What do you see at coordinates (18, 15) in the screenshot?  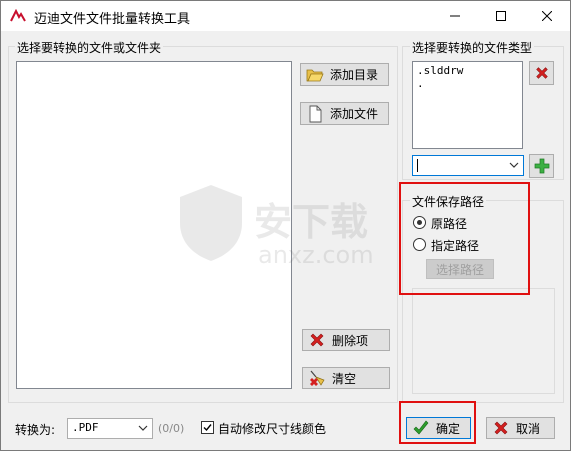 I see `app-logo-icon` at bounding box center [18, 15].